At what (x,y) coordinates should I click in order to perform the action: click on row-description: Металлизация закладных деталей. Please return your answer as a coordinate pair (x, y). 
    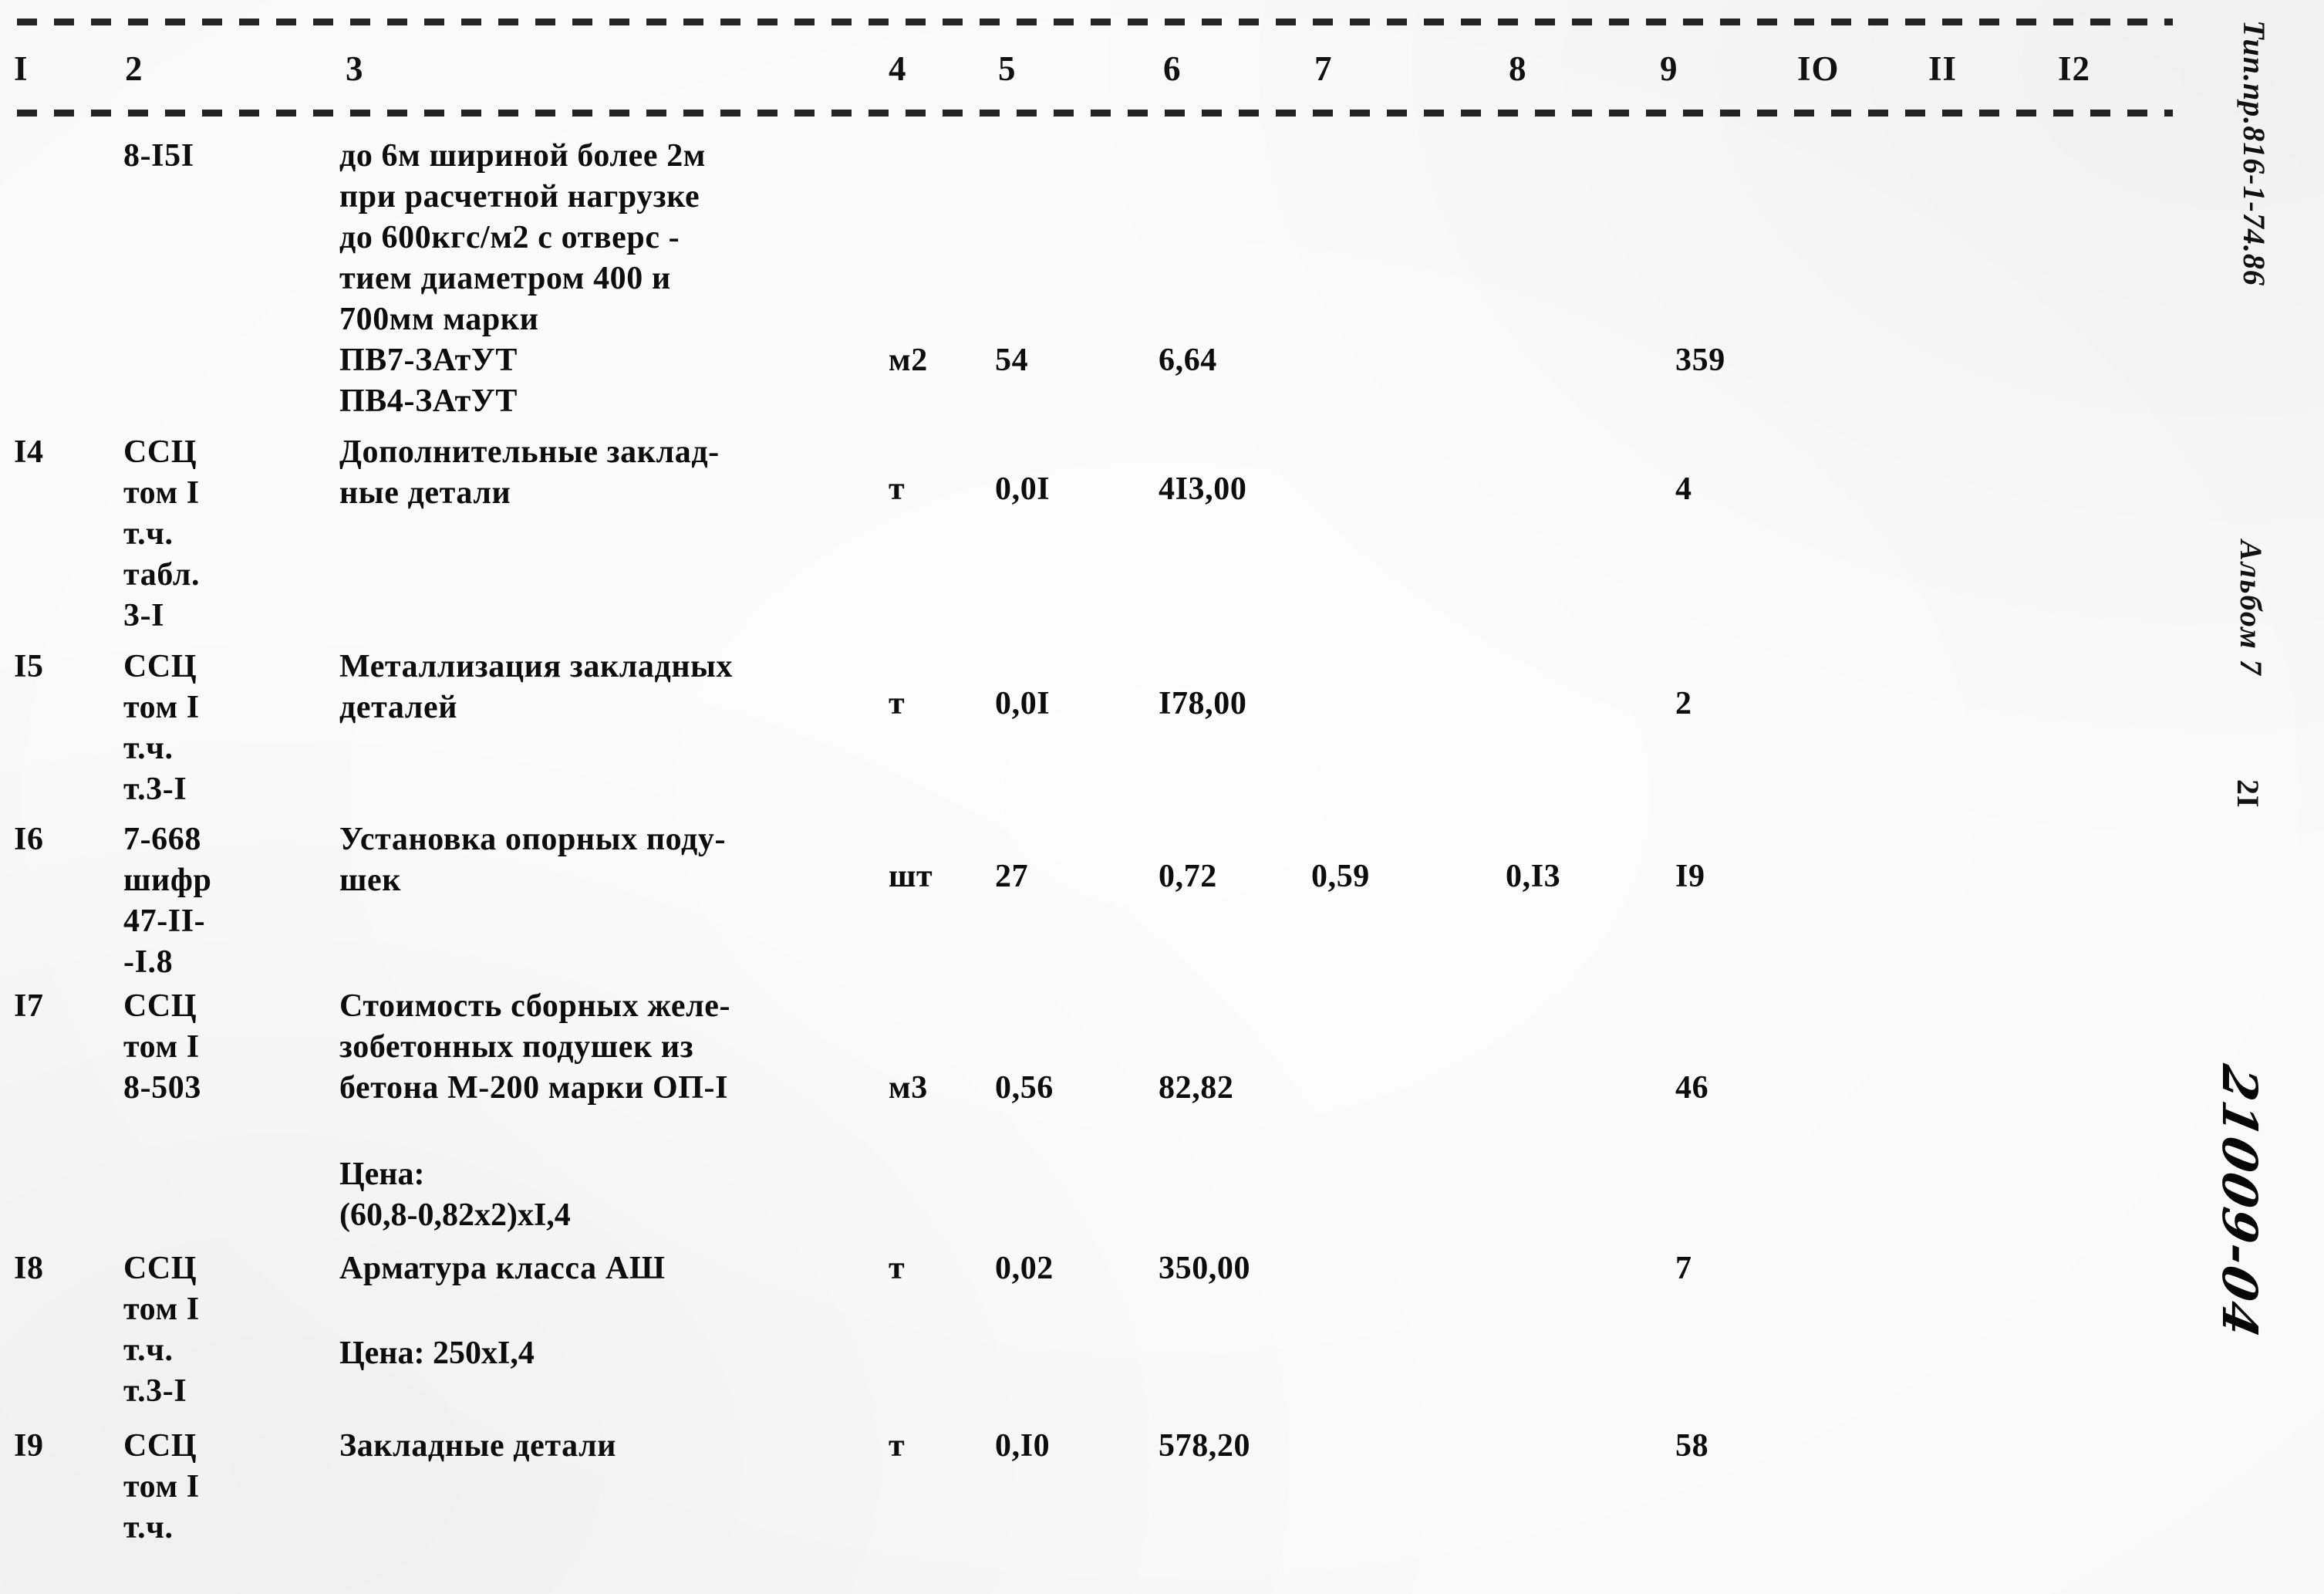
    Looking at the image, I should click on (536, 687).